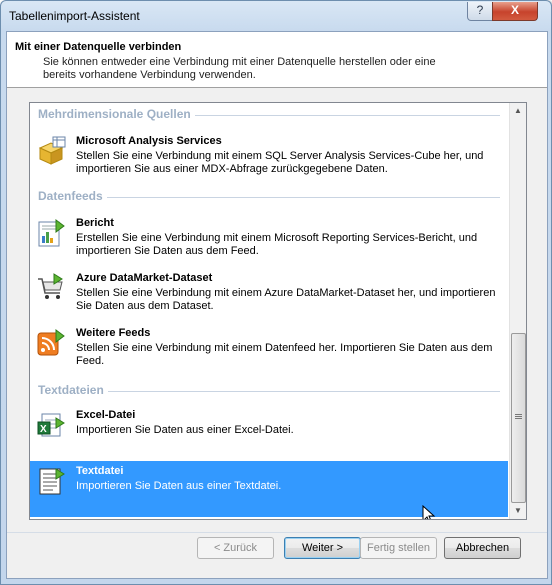 The height and width of the screenshot is (585, 552). I want to click on list-scrollbar: ▲ ▼, so click(517, 311).